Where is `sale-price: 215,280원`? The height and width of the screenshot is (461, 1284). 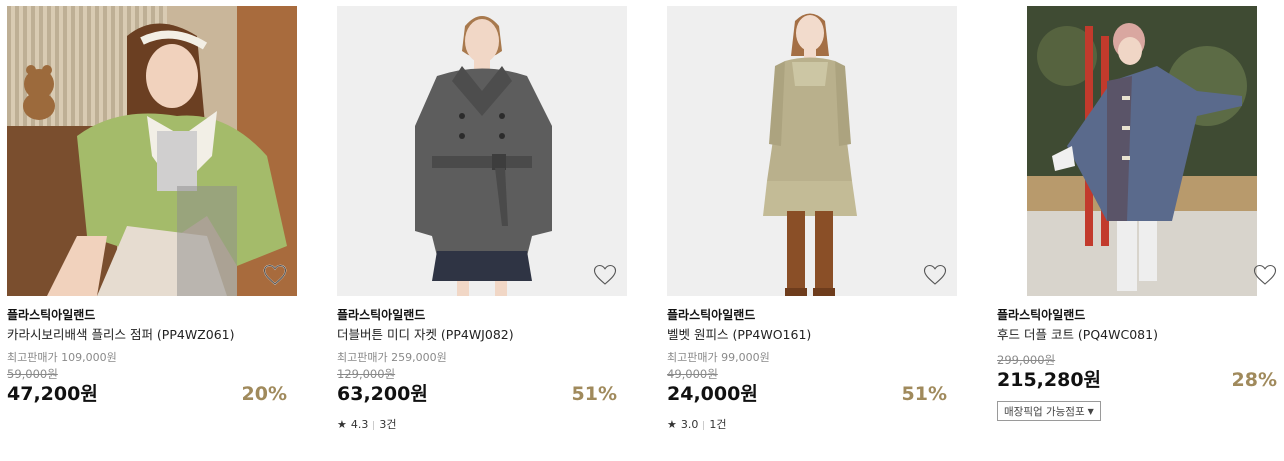
sale-price: 215,280원 is located at coordinates (1049, 380).